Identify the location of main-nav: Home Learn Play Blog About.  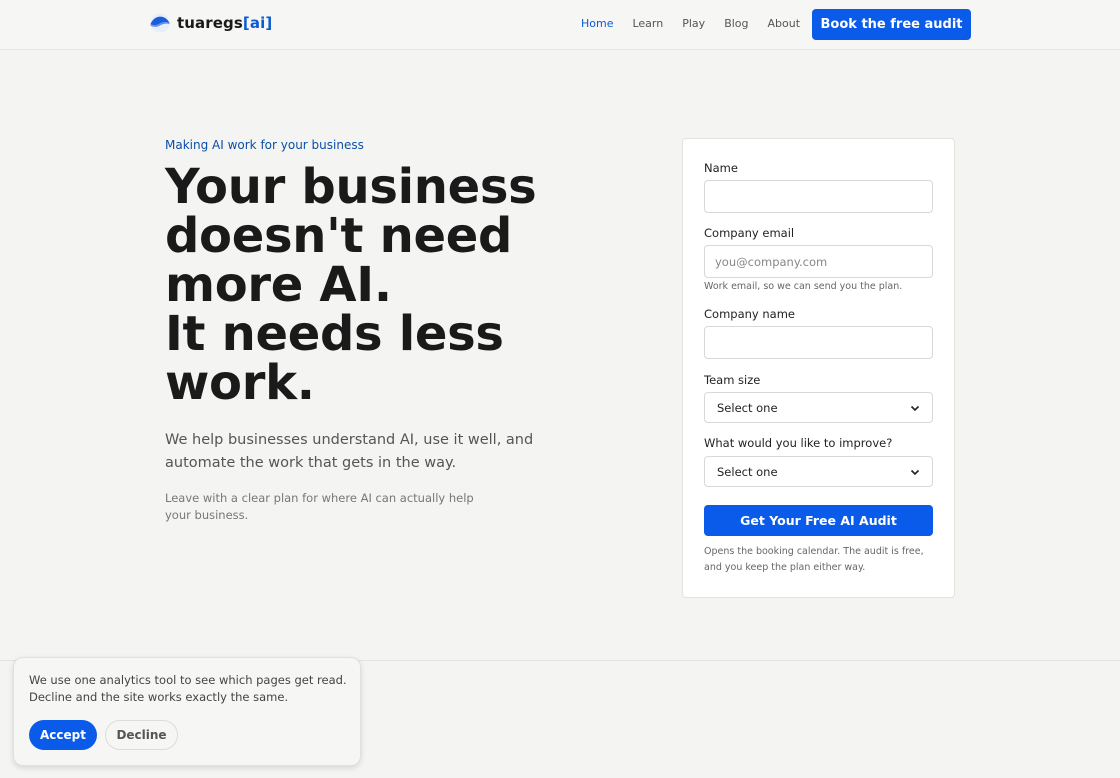
(690, 24).